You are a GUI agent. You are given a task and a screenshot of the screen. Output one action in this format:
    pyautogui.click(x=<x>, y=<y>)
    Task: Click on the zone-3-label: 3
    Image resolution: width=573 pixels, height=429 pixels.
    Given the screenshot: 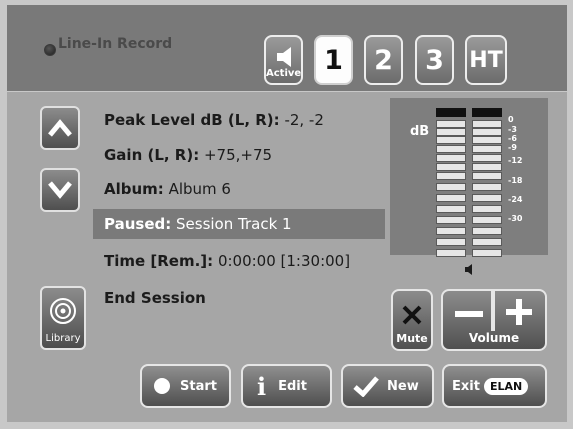 What is the action you would take?
    pyautogui.click(x=434, y=60)
    